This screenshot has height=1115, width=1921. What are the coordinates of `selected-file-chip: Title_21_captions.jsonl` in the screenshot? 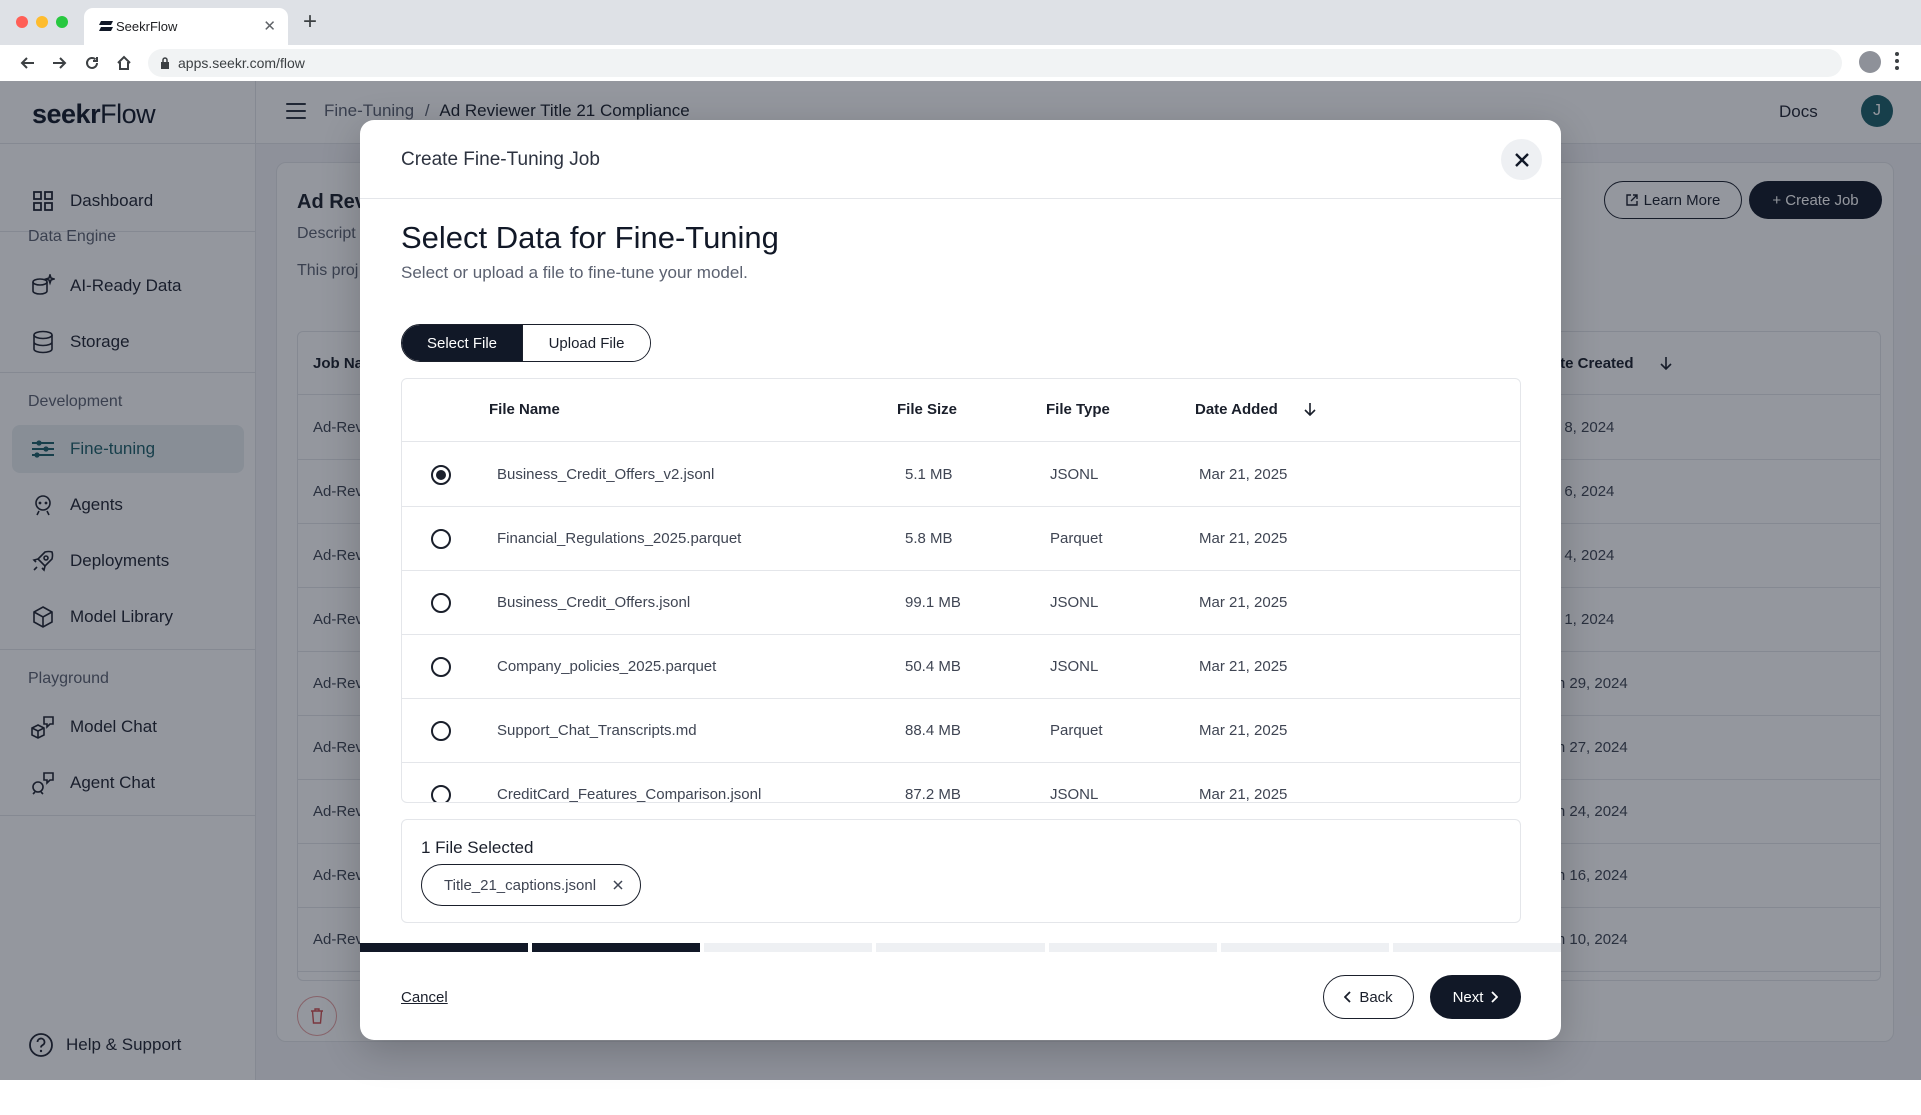 It's located at (531, 885).